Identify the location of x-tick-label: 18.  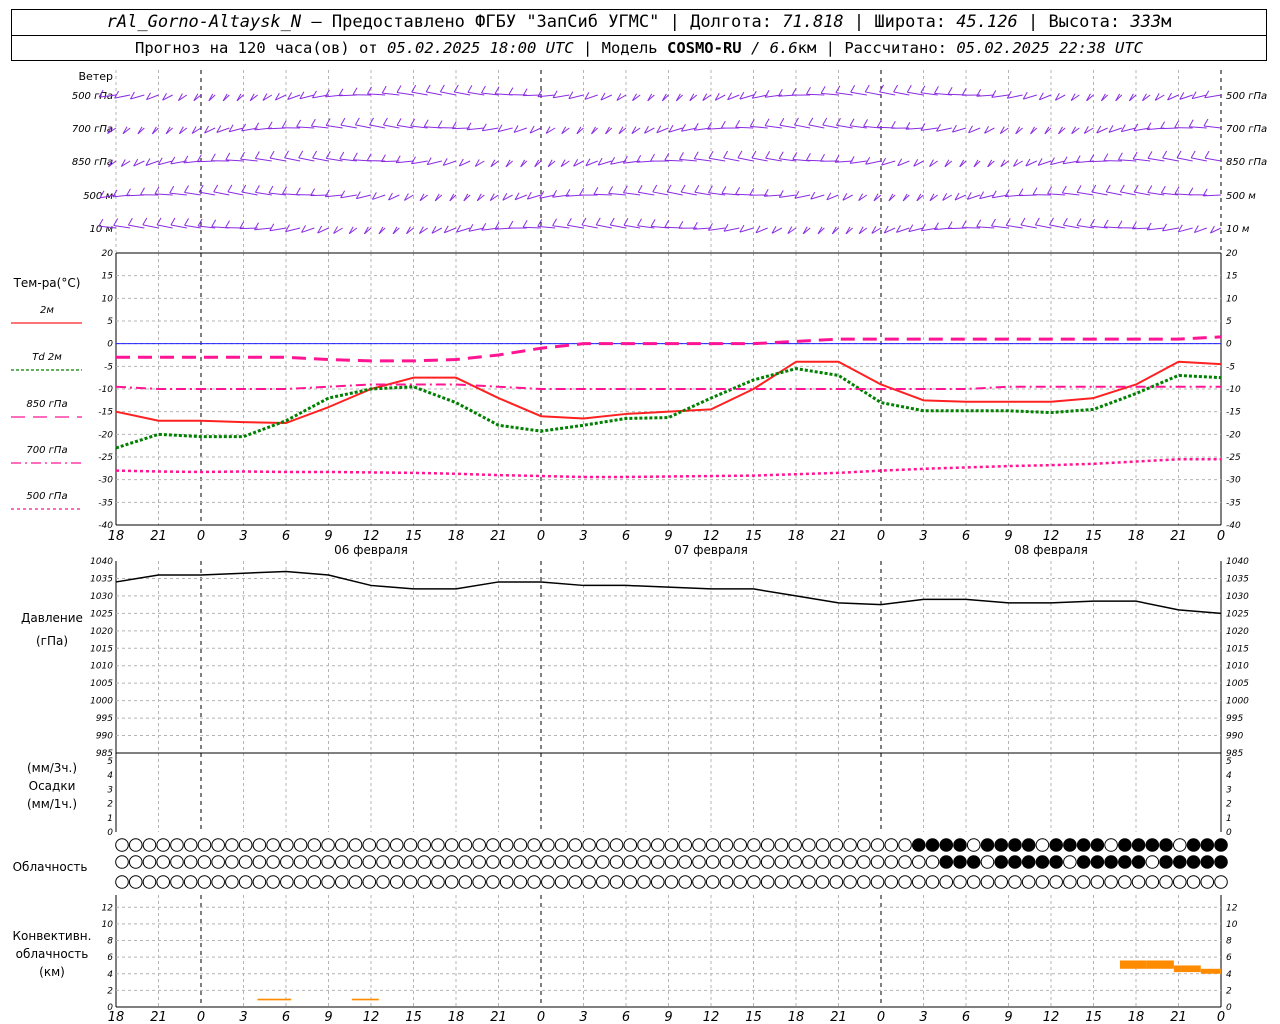
(1136, 536).